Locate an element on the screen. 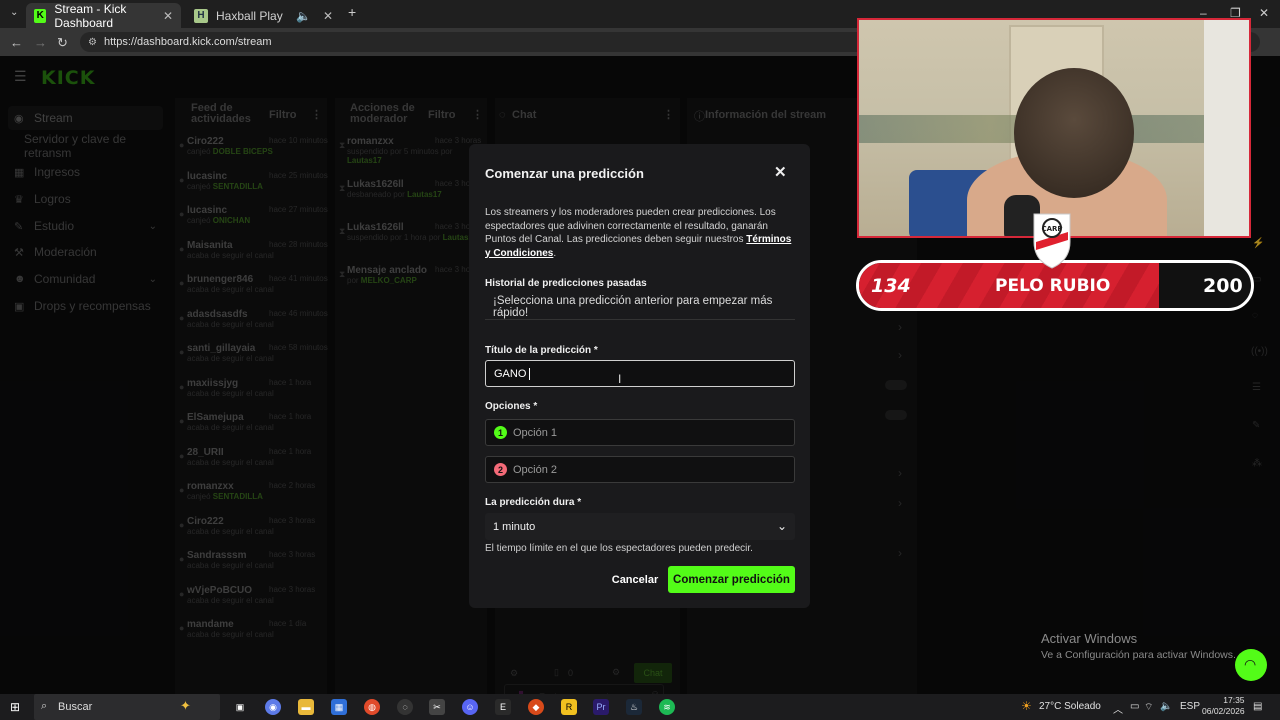 The height and width of the screenshot is (720, 1280). tab-haxball: H Haxball Play 🔈 ✕ is located at coordinates (263, 15).